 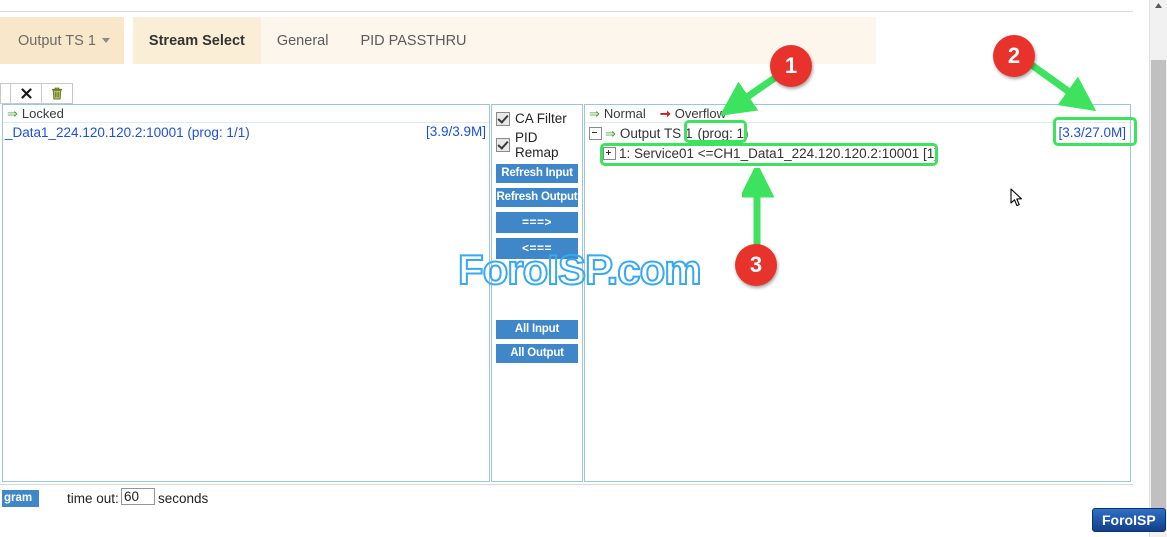 What do you see at coordinates (595, 133) in the screenshot?
I see `collapse-toggle-icon` at bounding box center [595, 133].